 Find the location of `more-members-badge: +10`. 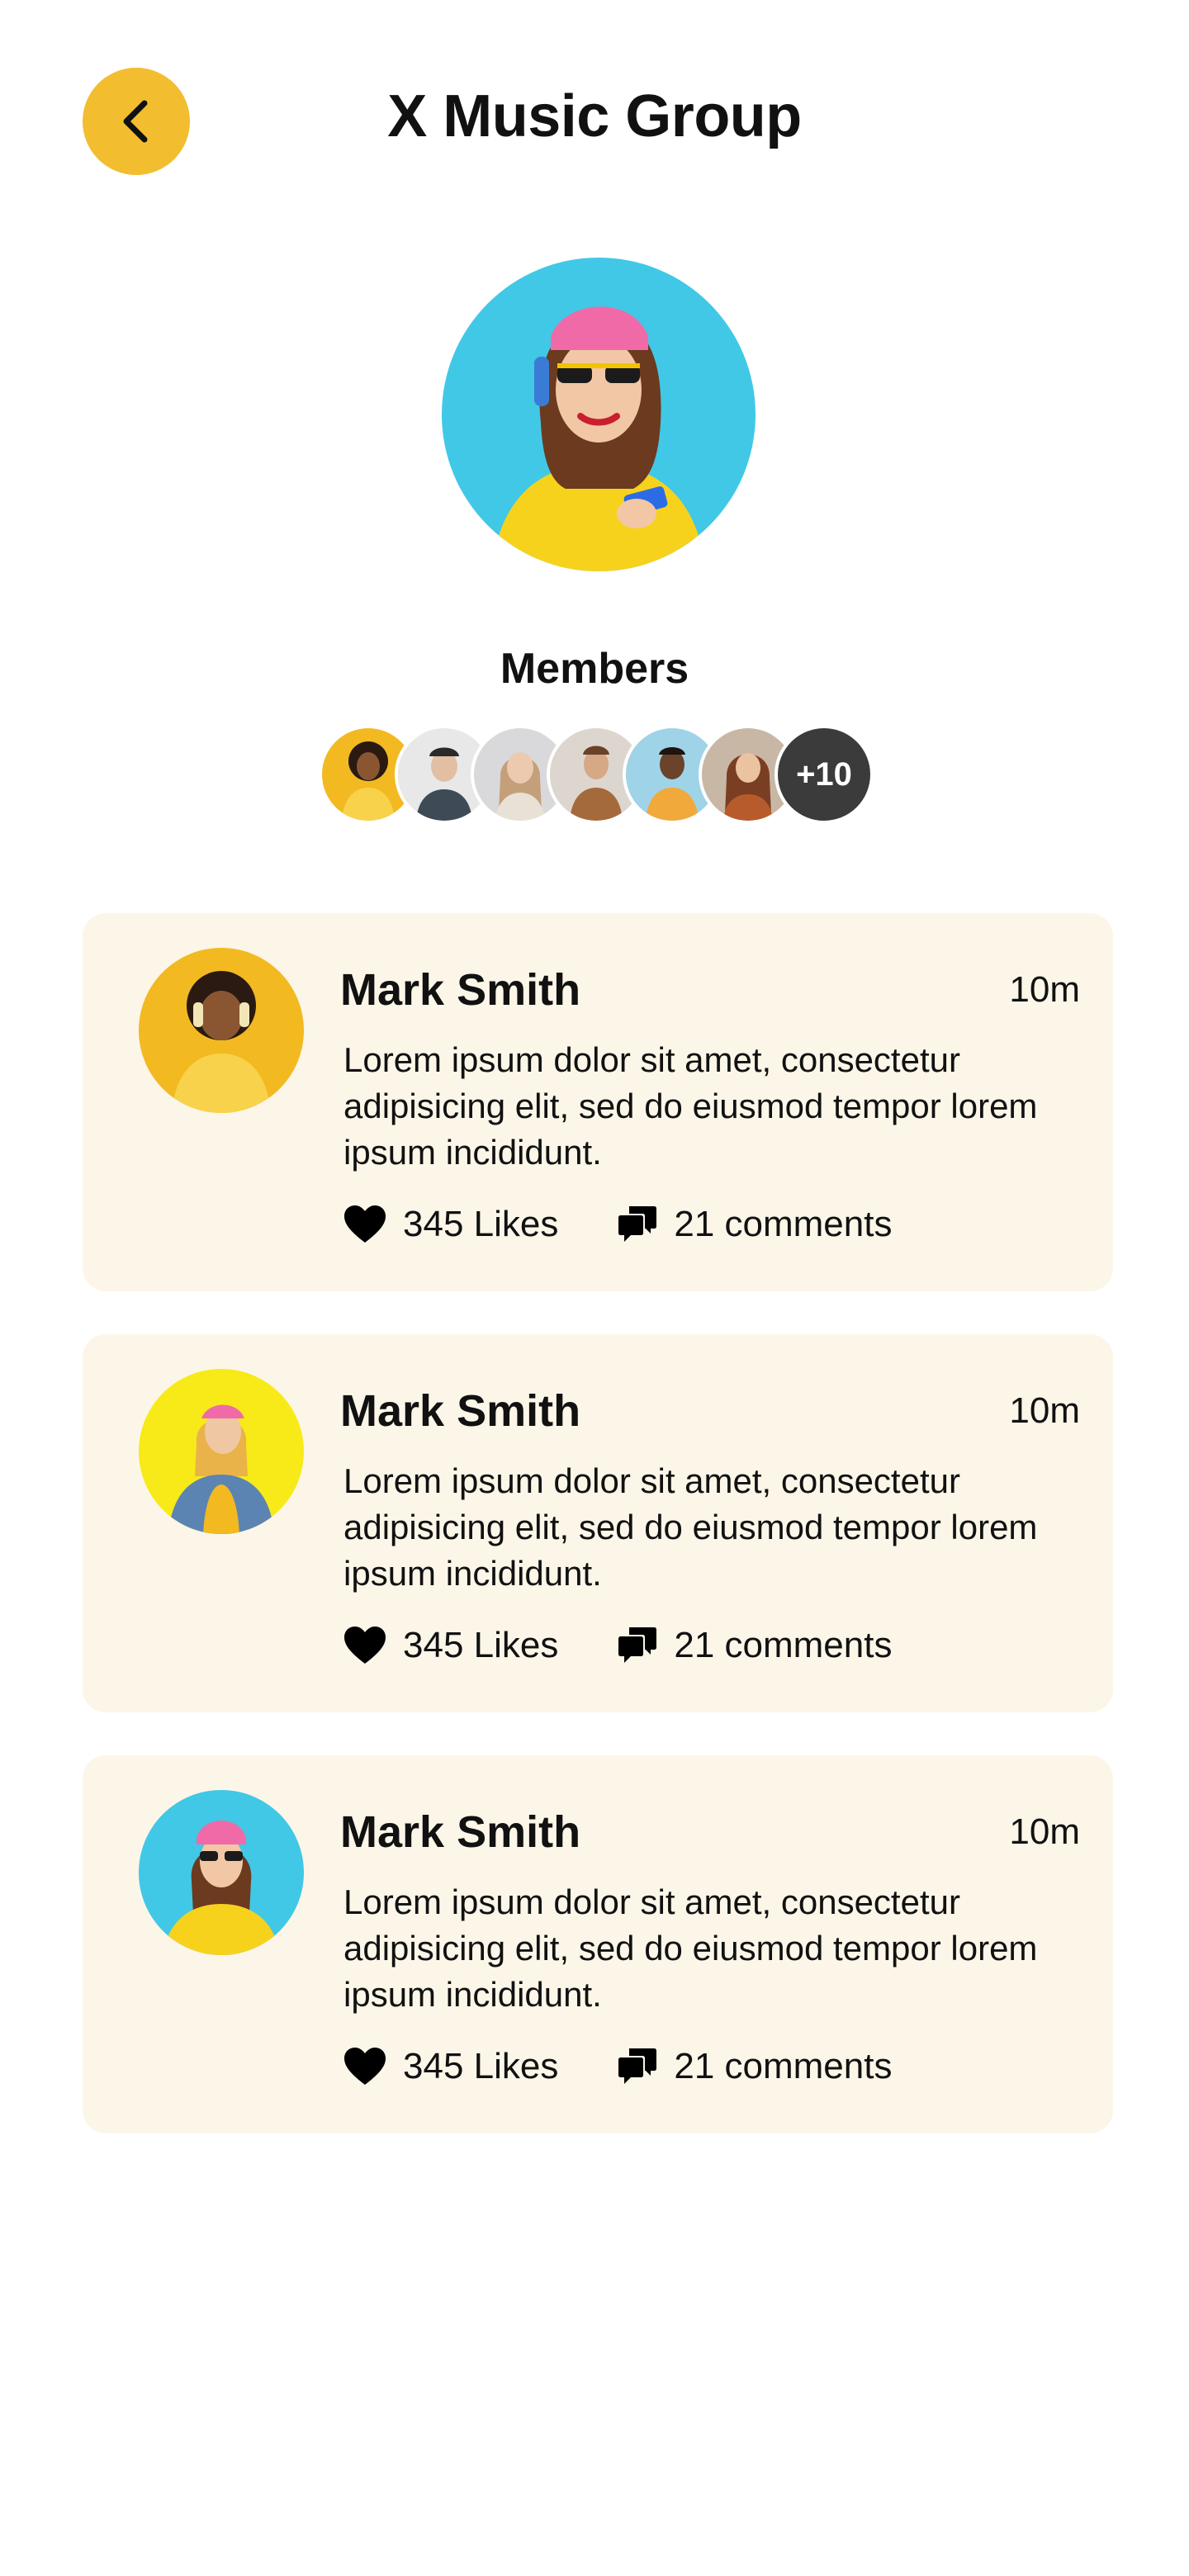

more-members-badge: +10 is located at coordinates (824, 774).